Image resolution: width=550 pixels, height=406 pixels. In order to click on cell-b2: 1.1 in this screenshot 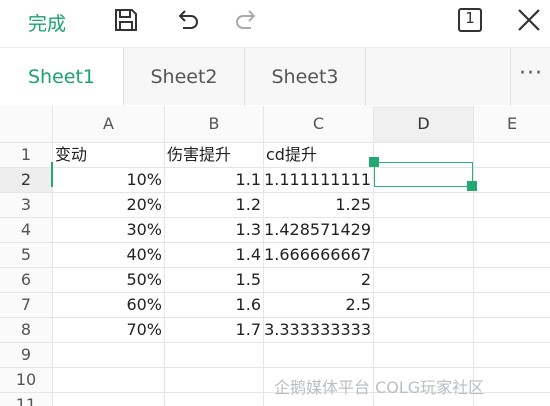, I will do `click(214, 180)`.